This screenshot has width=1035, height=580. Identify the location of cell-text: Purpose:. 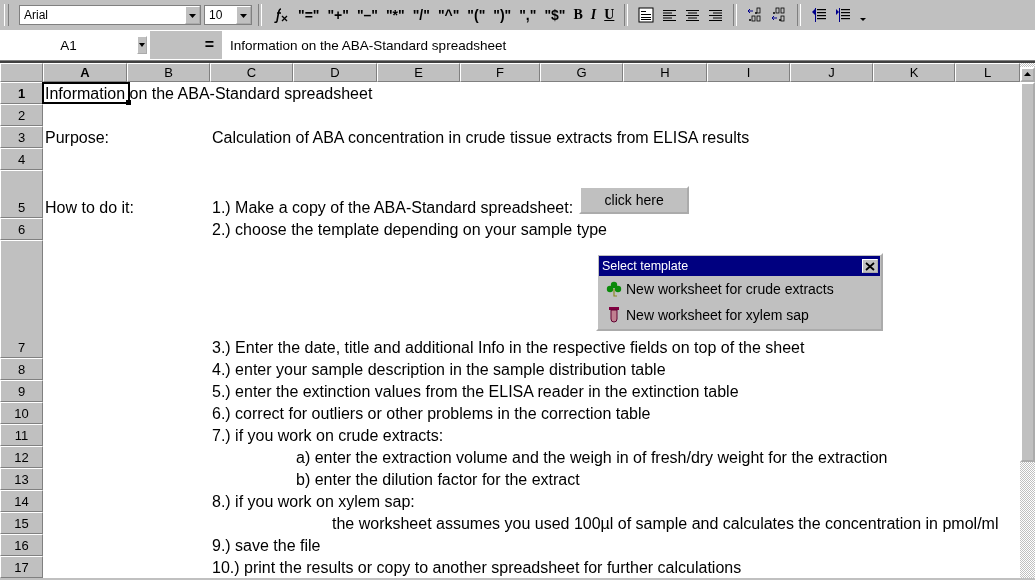
(77, 137).